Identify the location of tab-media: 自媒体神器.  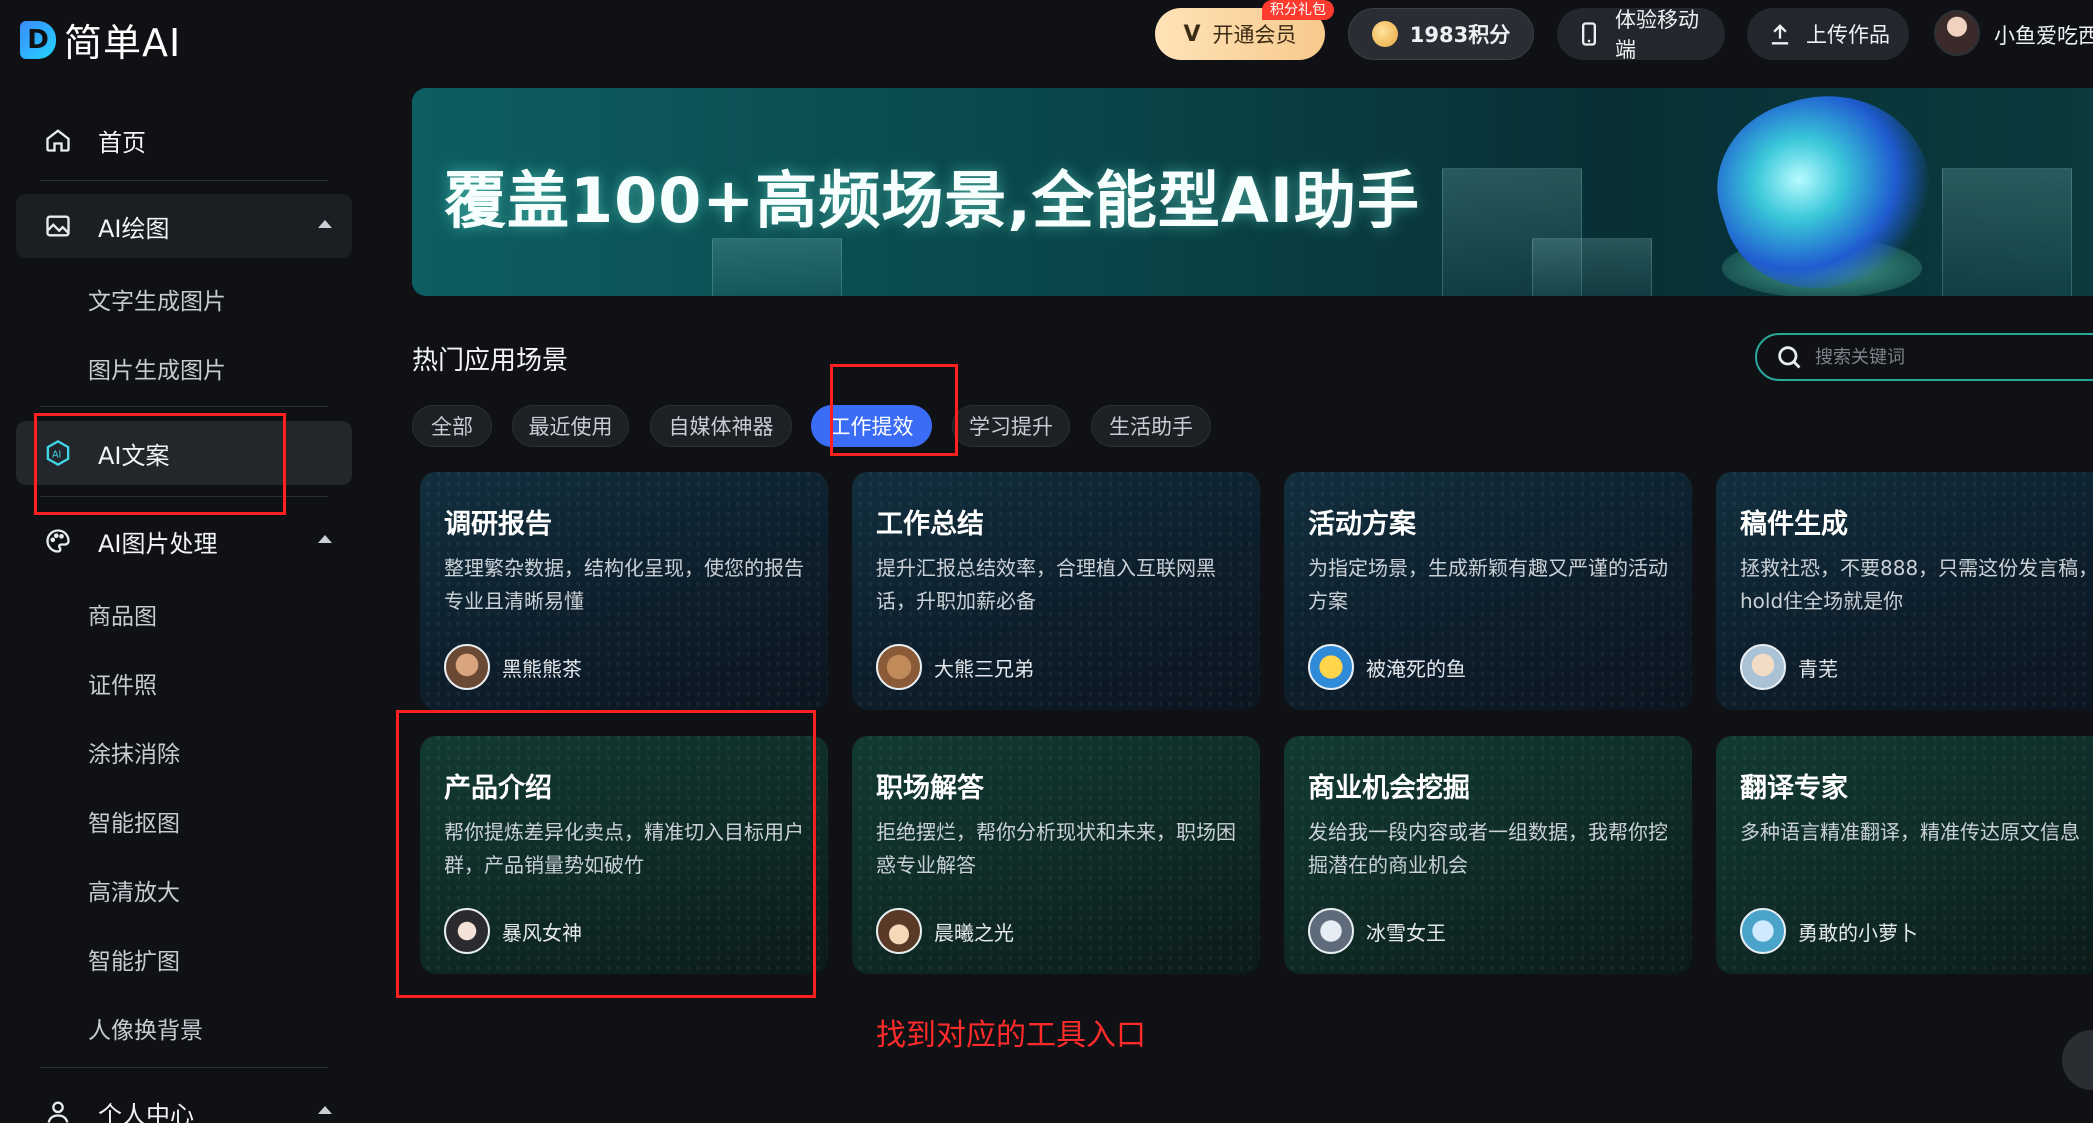
(721, 426).